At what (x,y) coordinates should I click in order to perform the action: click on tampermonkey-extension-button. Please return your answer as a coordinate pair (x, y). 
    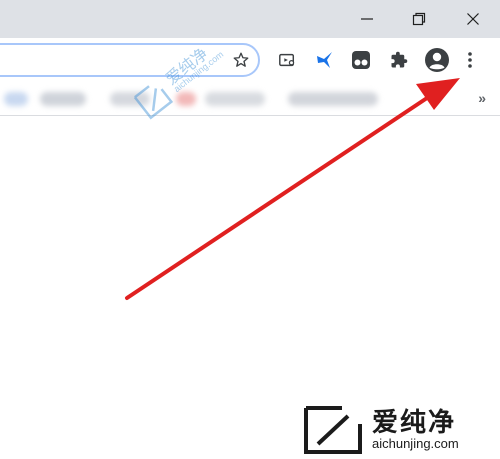
    Looking at the image, I should click on (361, 60).